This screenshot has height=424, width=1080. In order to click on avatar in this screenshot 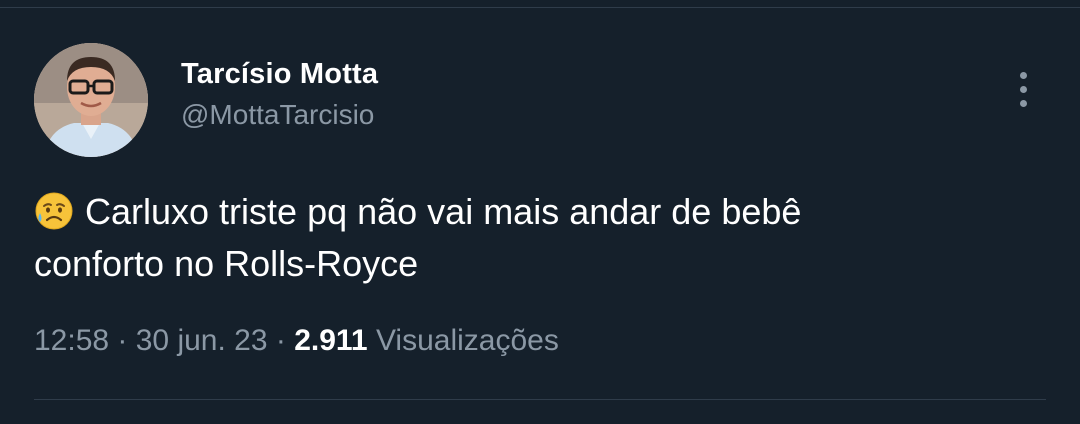, I will do `click(91, 100)`.